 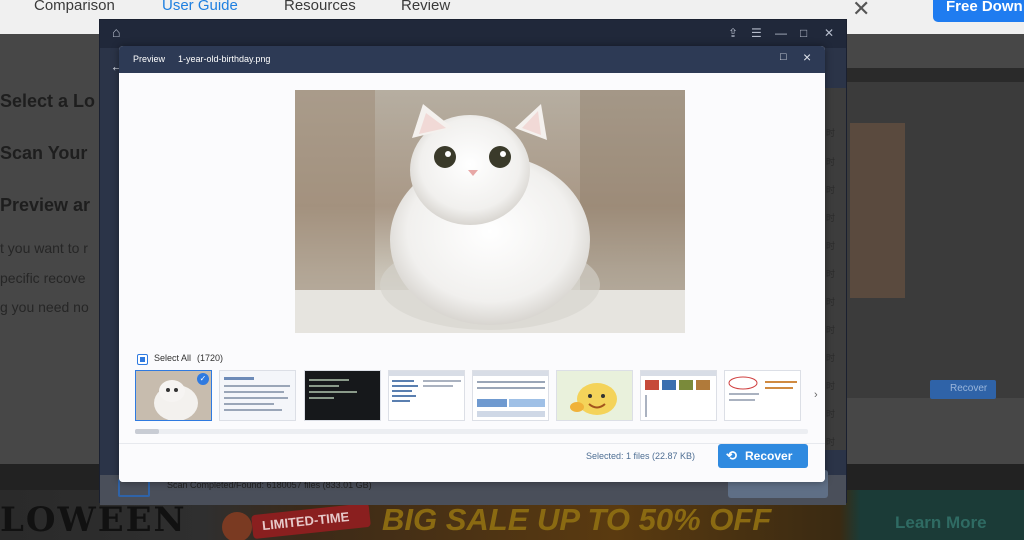 I want to click on thumbnail-document, so click(x=257, y=395).